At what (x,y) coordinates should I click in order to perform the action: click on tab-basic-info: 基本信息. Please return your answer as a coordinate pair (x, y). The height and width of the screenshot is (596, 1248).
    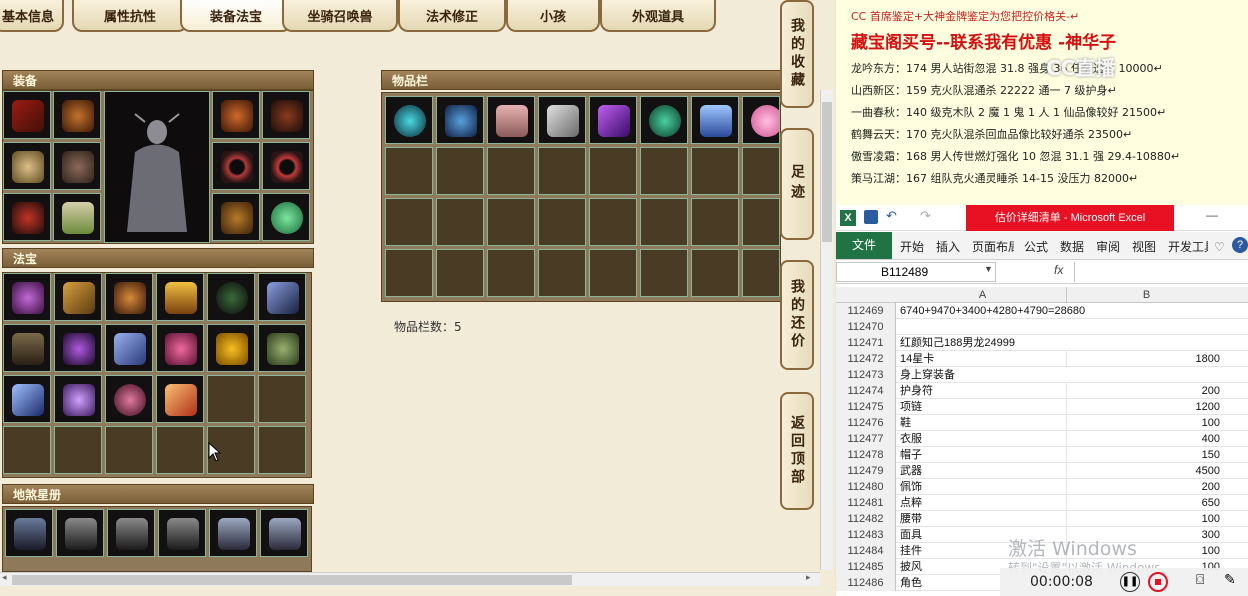
    Looking at the image, I should click on (32, 16).